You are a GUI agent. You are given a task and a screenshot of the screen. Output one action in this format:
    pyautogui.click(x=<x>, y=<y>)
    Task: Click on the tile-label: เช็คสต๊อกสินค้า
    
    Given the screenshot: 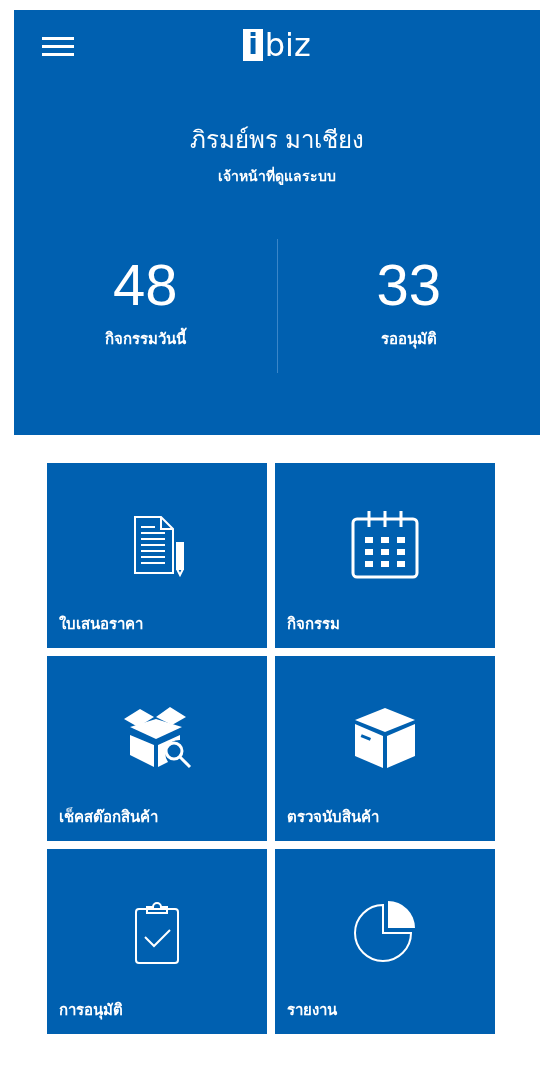 What is the action you would take?
    pyautogui.click(x=108, y=817)
    